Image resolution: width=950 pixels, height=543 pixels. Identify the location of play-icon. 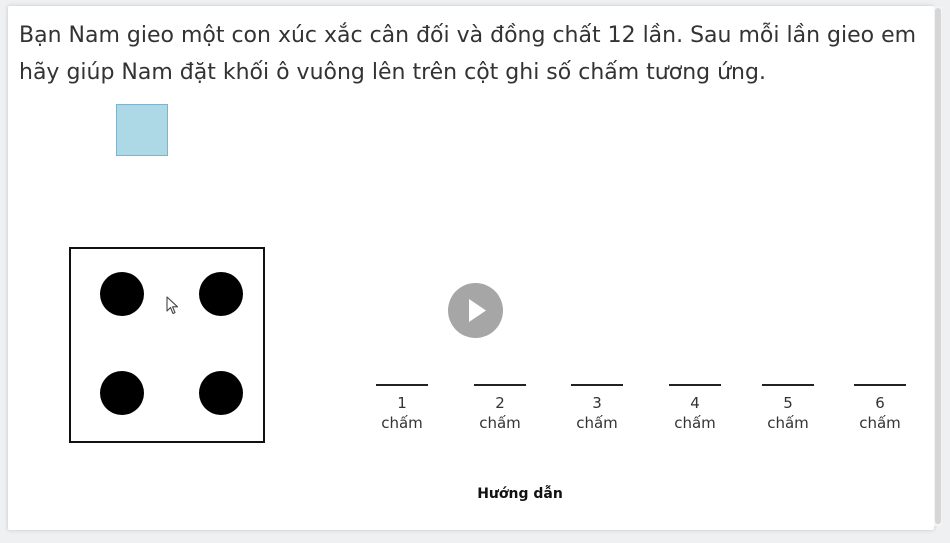
(477, 310).